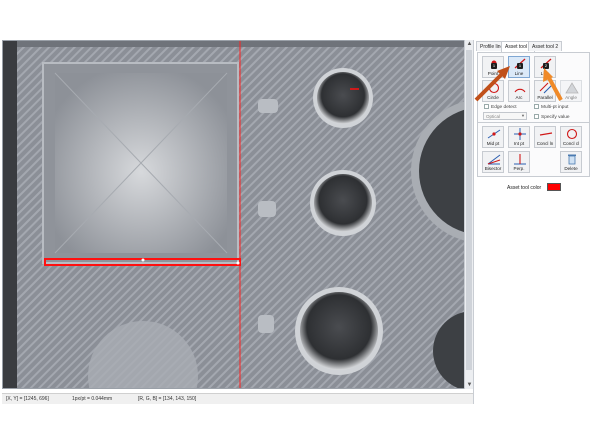 This screenshot has height=444, width=592. Describe the element at coordinates (536, 116) in the screenshot. I see `specify-value-checkbox` at that location.